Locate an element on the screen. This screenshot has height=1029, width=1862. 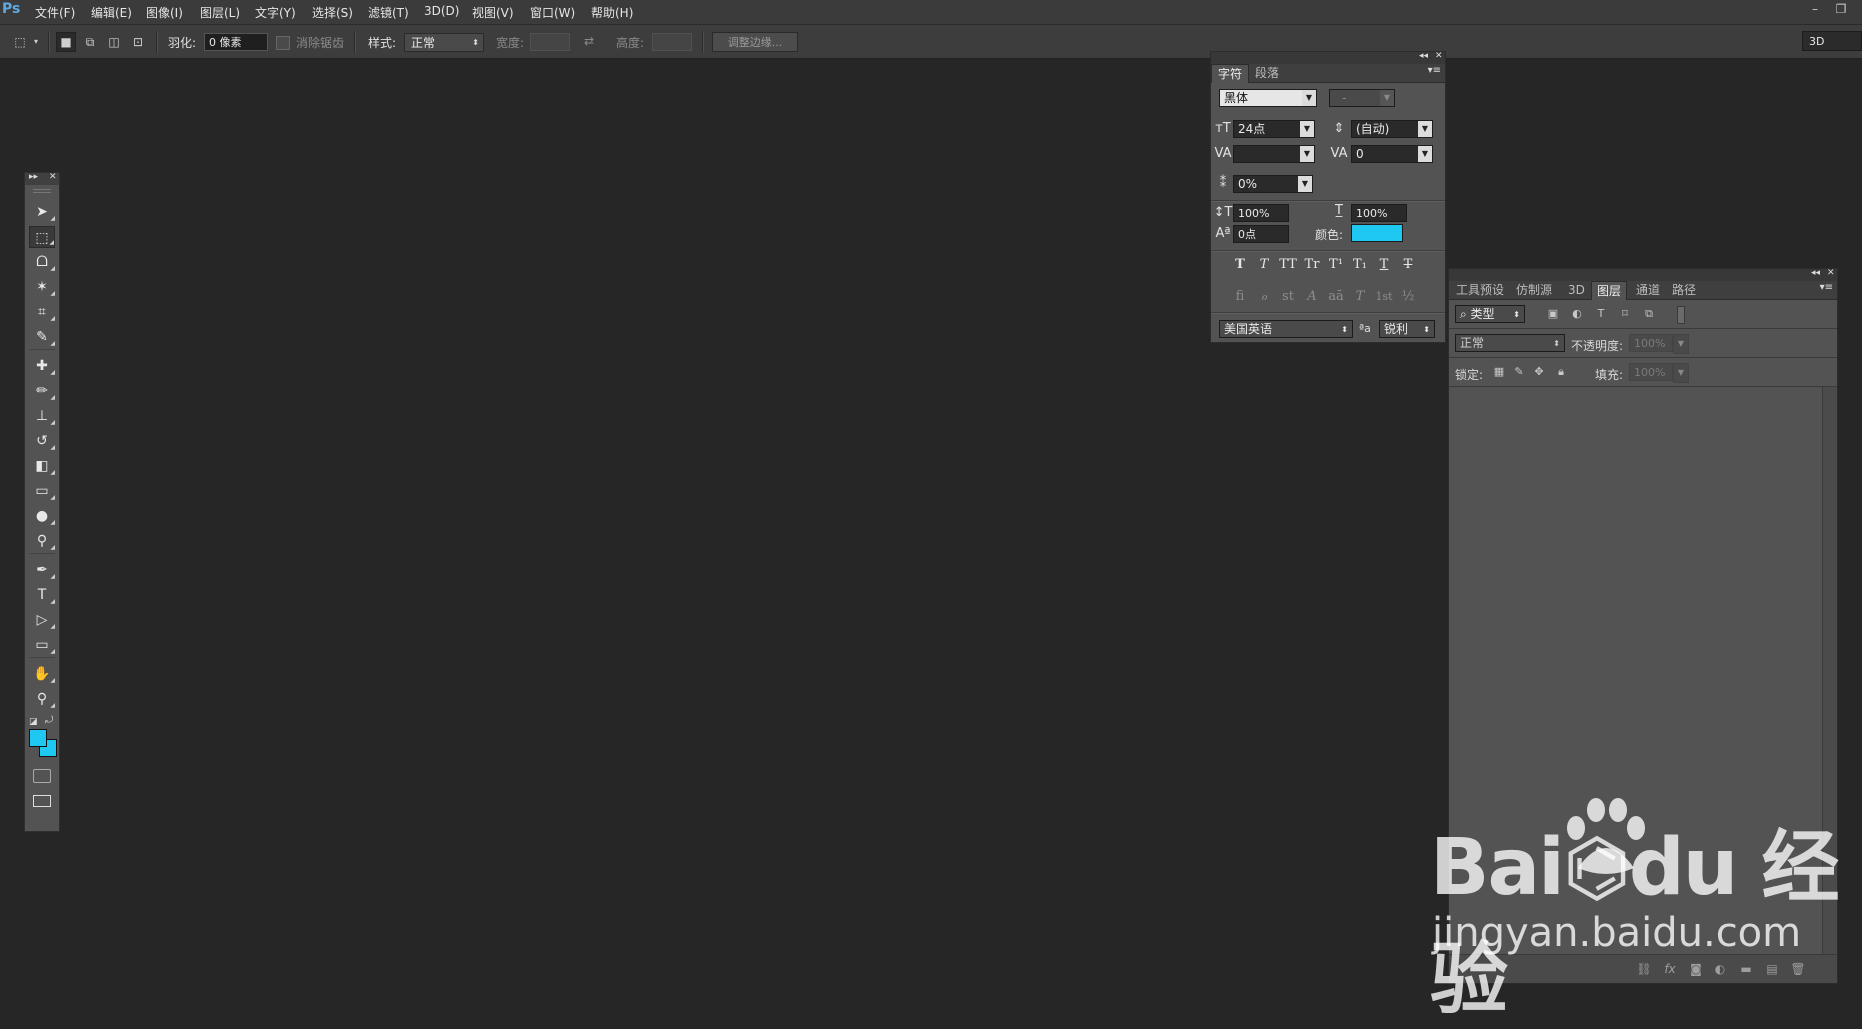
tab-tool-presets: 工具预设 is located at coordinates (1480, 290).